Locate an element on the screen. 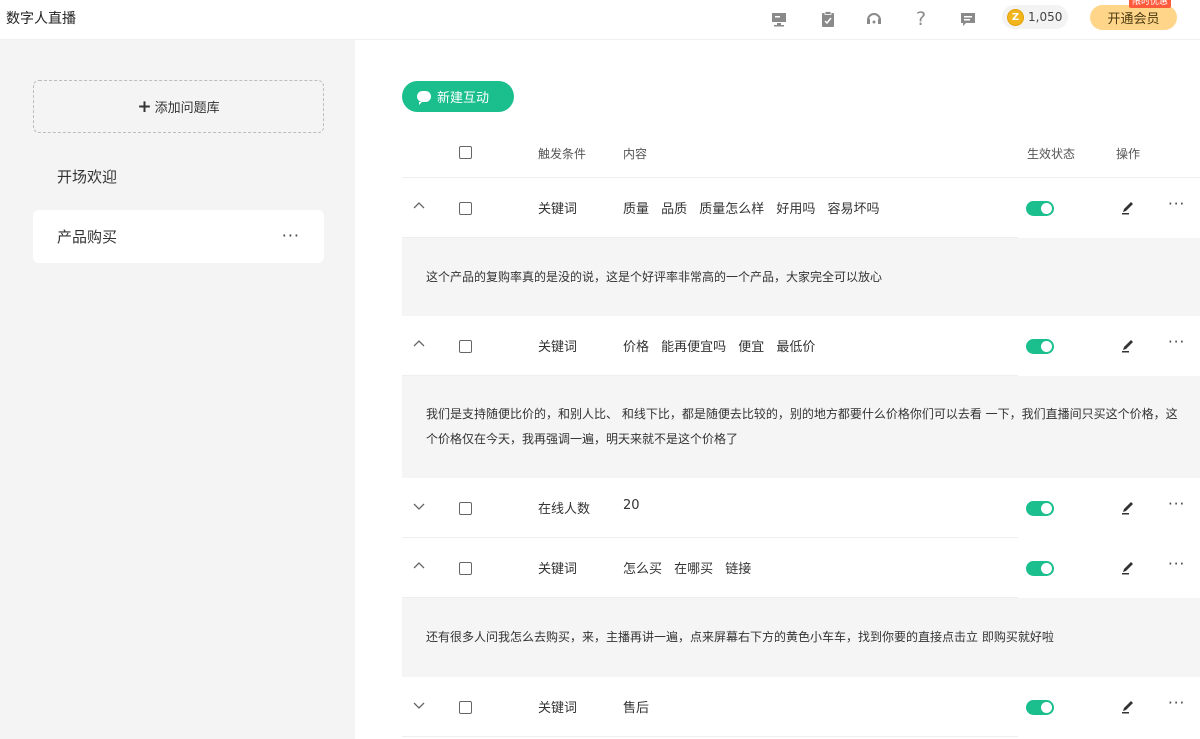 The width and height of the screenshot is (1200, 739). column-header-actions: 操作 is located at coordinates (1128, 154).